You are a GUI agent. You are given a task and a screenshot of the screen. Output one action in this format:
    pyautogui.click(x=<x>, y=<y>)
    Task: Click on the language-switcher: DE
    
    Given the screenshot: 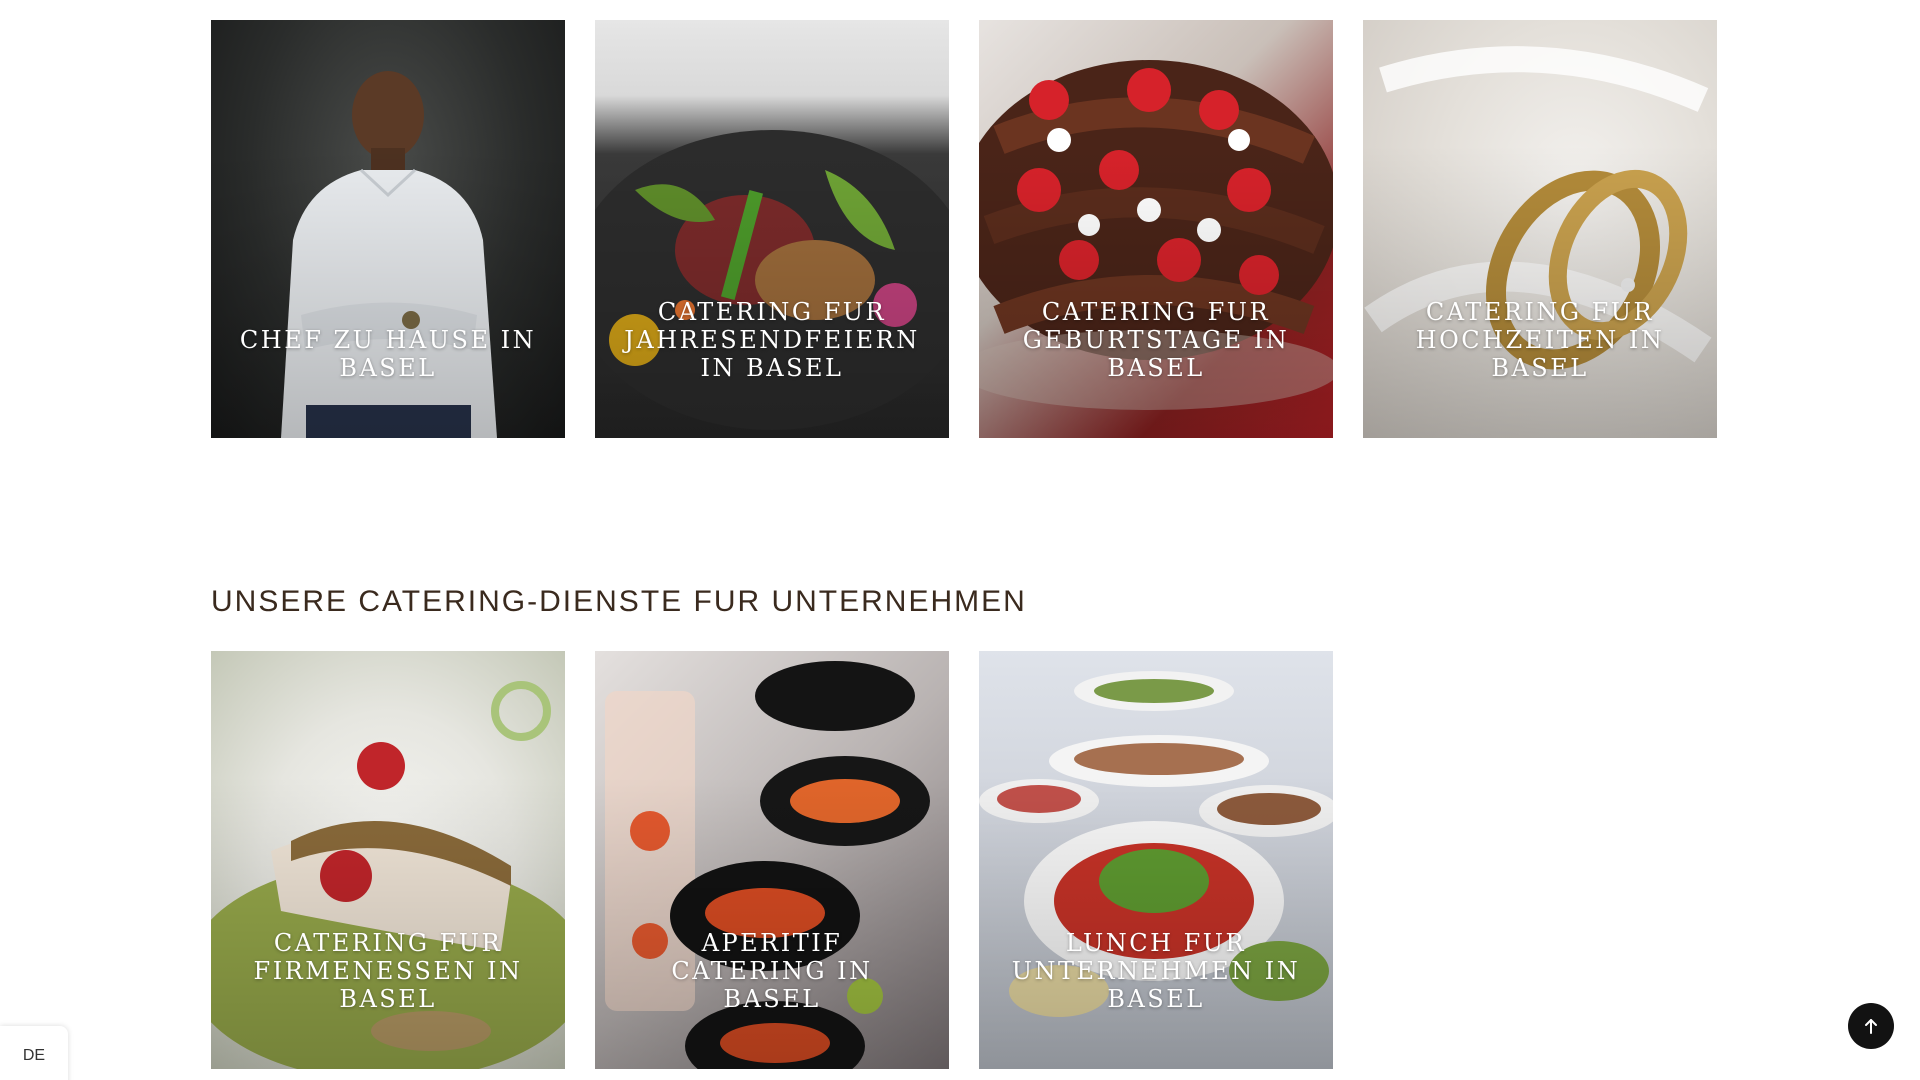 What is the action you would take?
    pyautogui.click(x=34, y=1053)
    